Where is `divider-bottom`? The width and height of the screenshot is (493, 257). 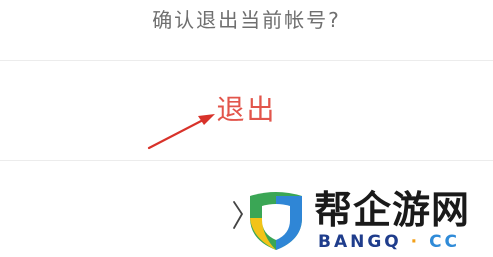
divider-bottom is located at coordinates (246, 160).